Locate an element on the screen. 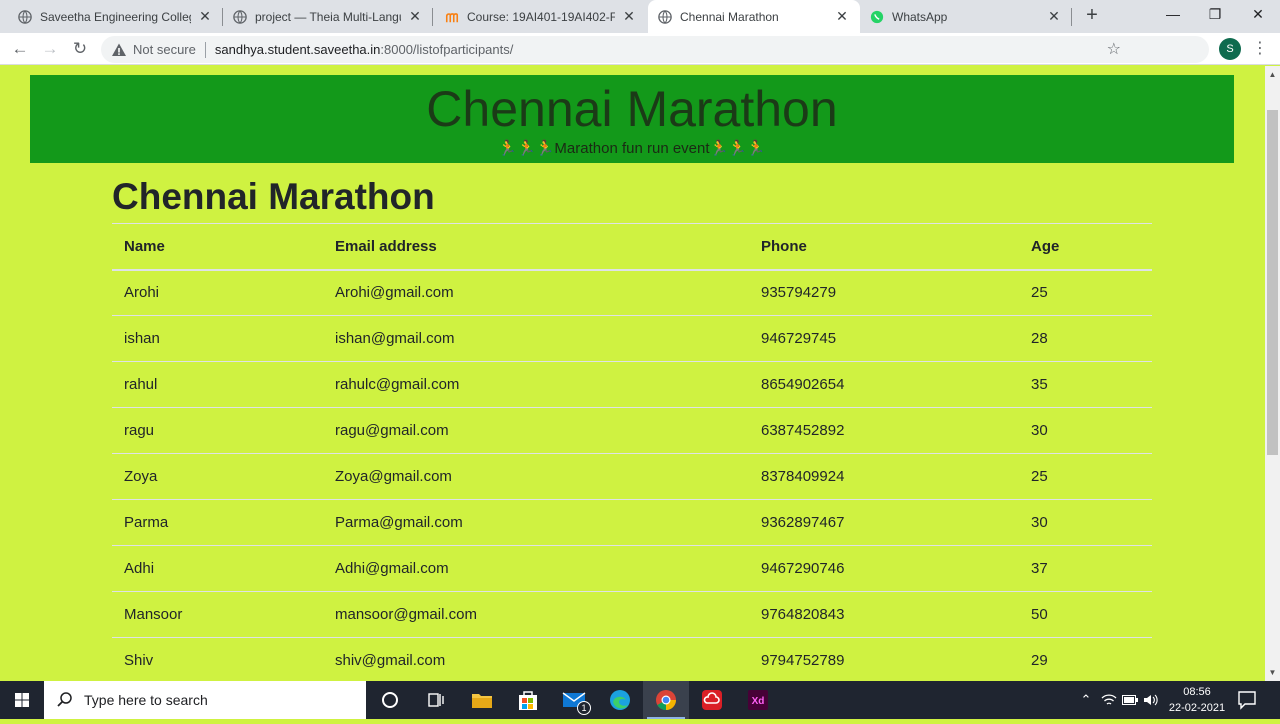 Image resolution: width=1280 pixels, height=724 pixels. tab-label: WhatsApp is located at coordinates (920, 16).